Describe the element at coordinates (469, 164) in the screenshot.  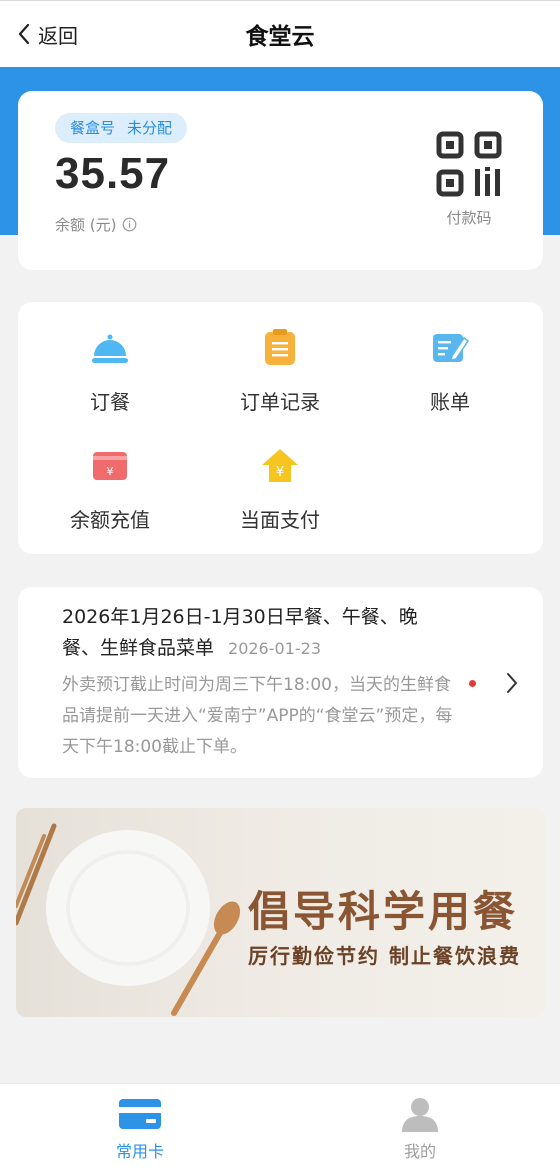
I see `qr-code-icon` at that location.